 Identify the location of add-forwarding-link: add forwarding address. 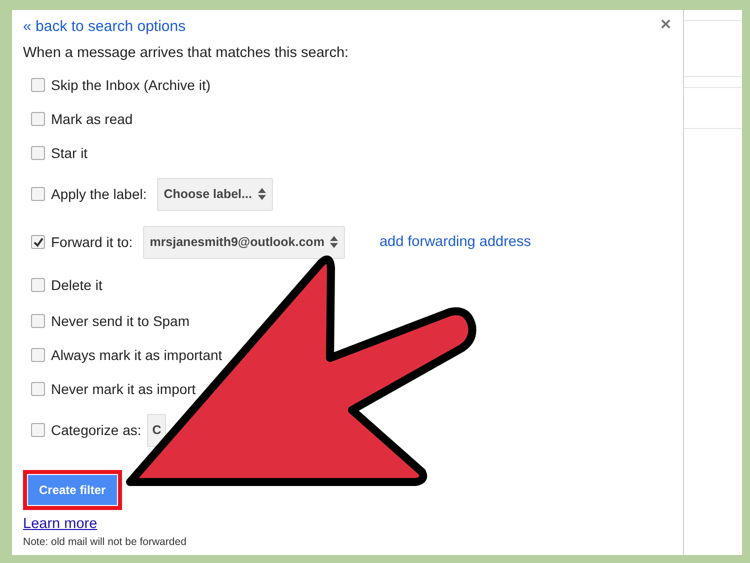
(455, 242).